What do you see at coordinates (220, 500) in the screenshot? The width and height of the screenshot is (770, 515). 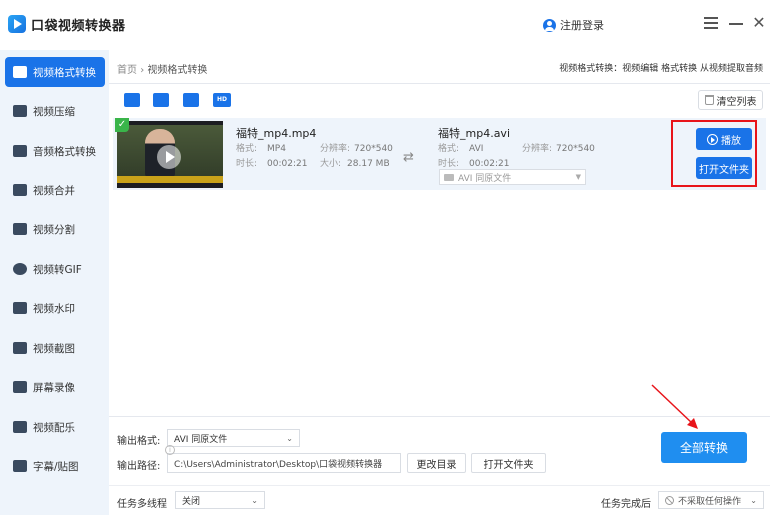 I see `multithread-select: 关闭 ⌄` at bounding box center [220, 500].